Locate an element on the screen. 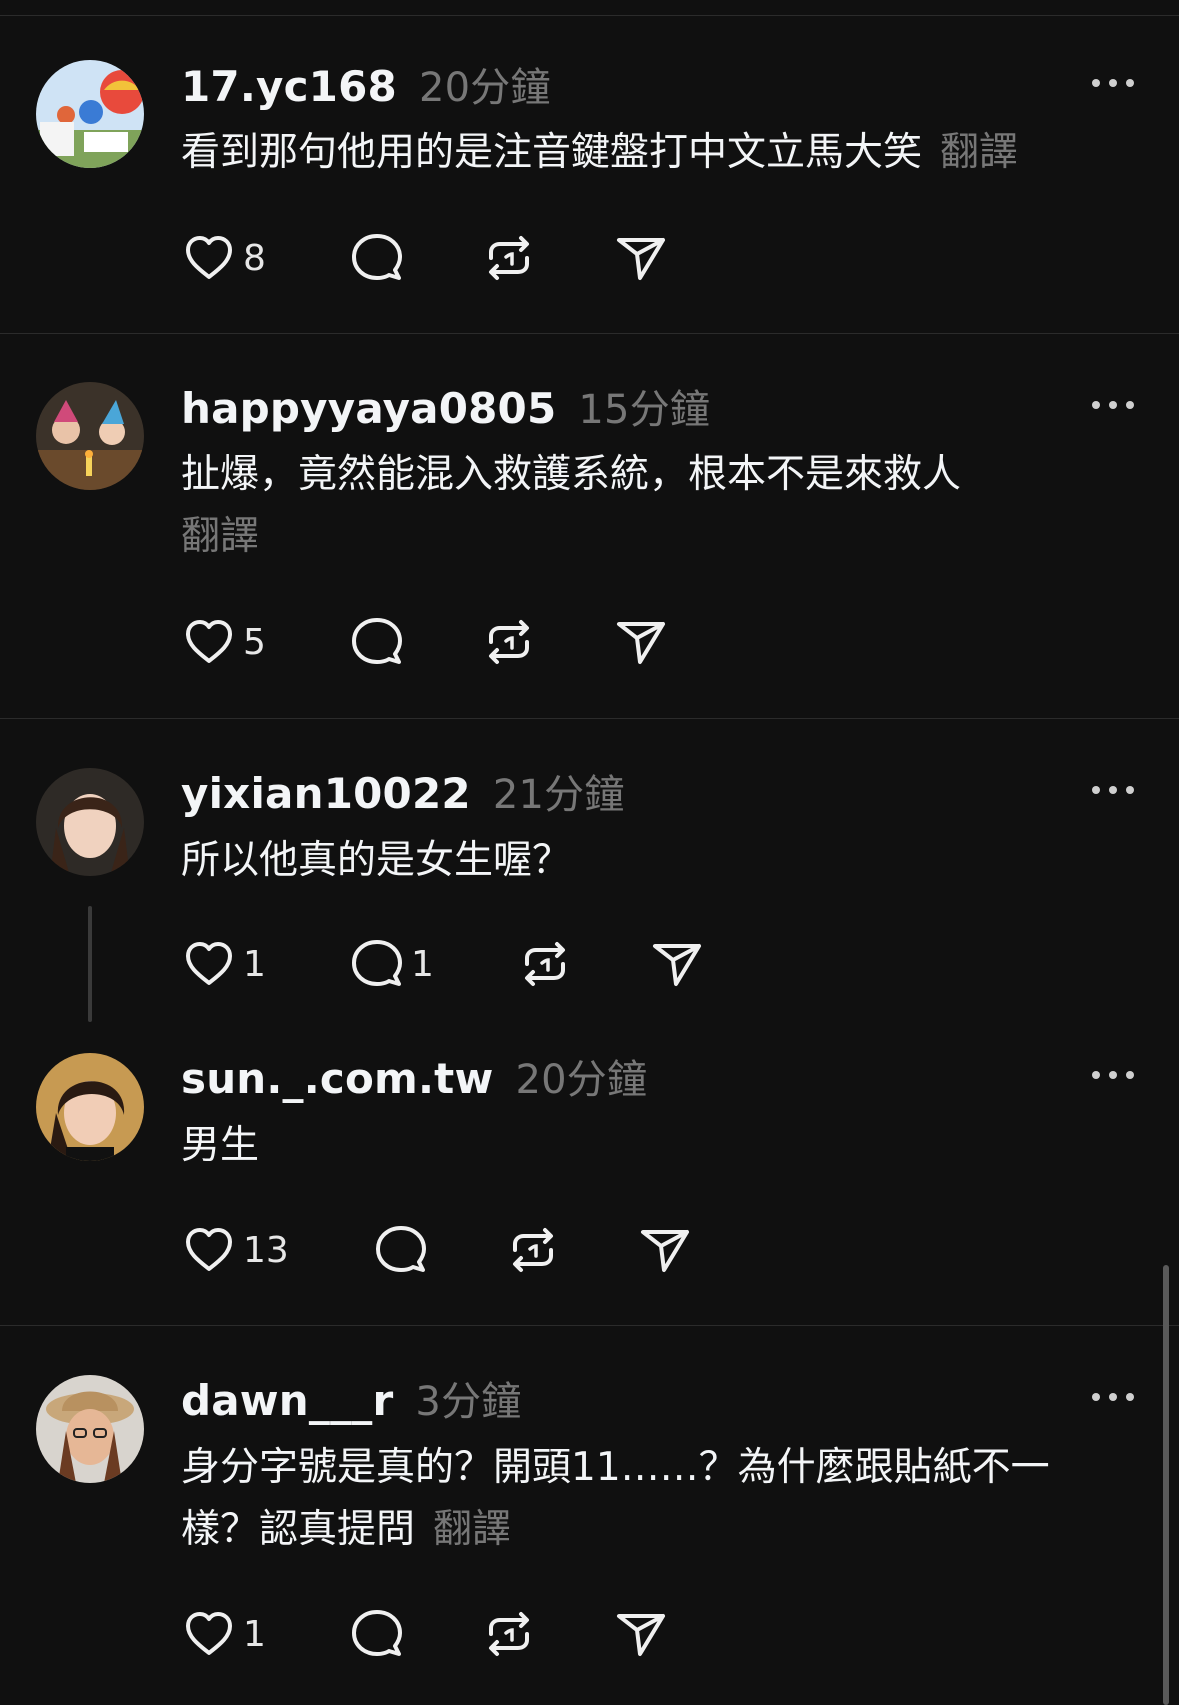 Image resolution: width=1179 pixels, height=1705 pixels. comment-body: 看到那句他用的是注音鍵盤打中文立馬大笑 is located at coordinates (552, 152).